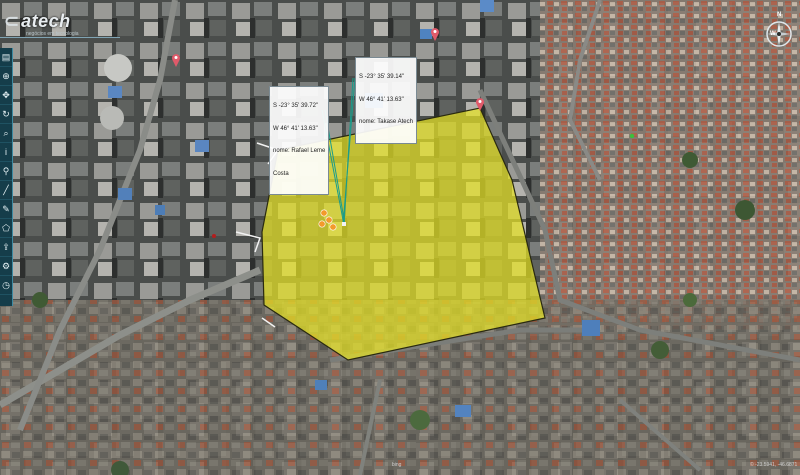 Image resolution: width=800 pixels, height=475 pixels. I want to click on draw-icon: ✎, so click(6, 208).